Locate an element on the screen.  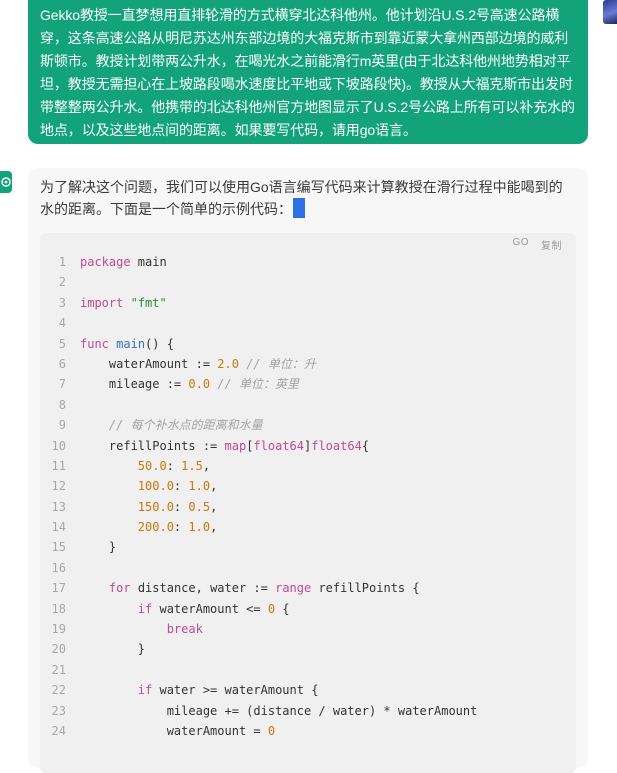
code-line: 18 if waterAmount <= 0 { is located at coordinates (308, 609).